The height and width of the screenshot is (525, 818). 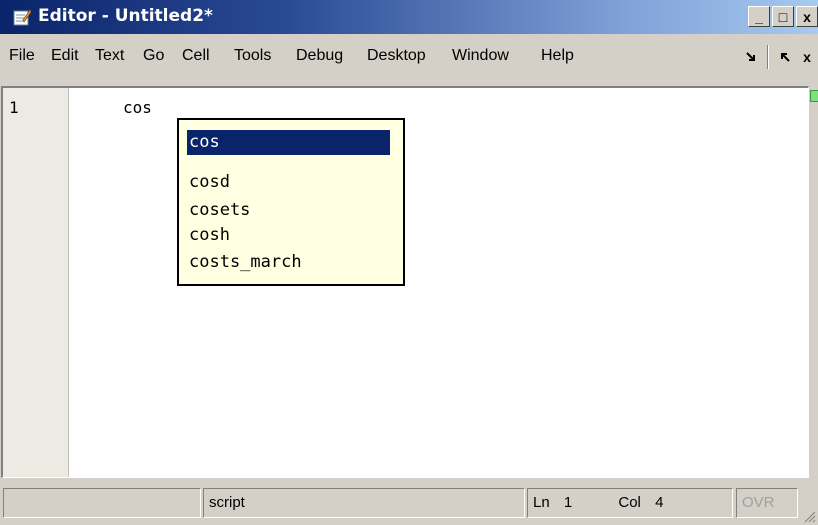 What do you see at coordinates (319, 56) in the screenshot?
I see `menu-debug: Debug` at bounding box center [319, 56].